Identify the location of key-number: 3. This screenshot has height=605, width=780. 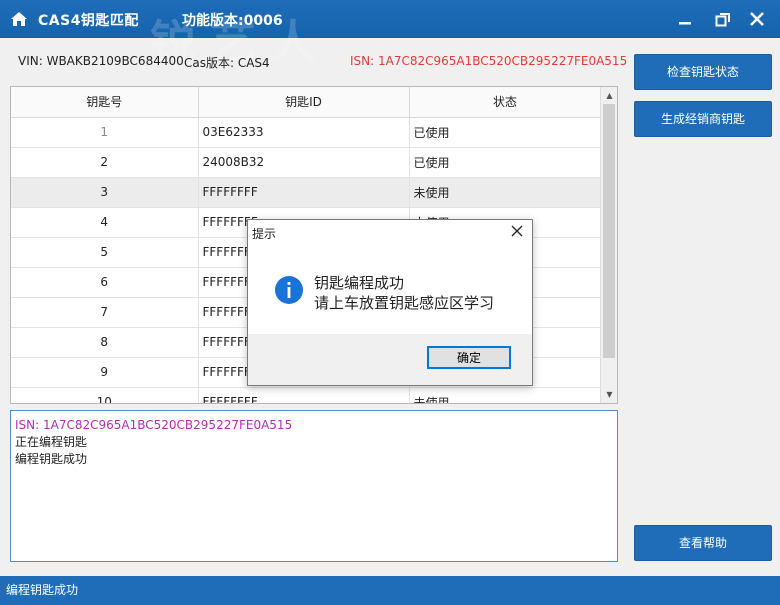
(105, 192).